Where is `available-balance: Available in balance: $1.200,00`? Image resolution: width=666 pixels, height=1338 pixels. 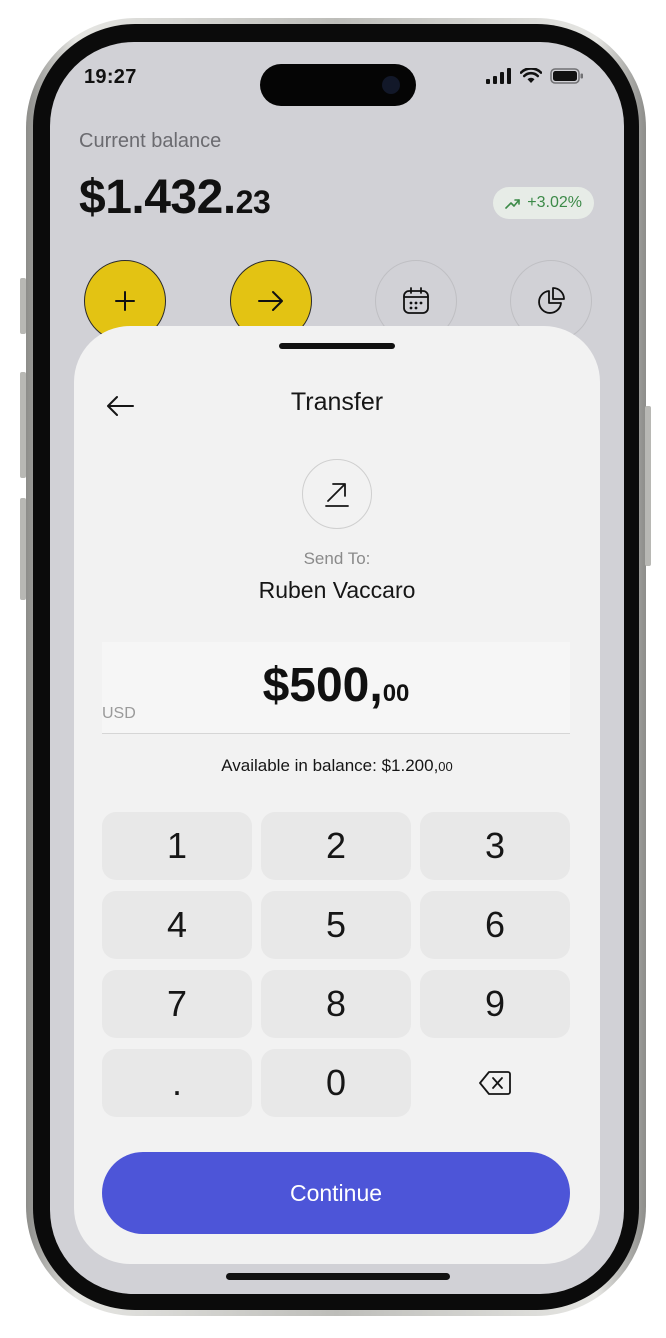 available-balance: Available in balance: $1.200,00 is located at coordinates (337, 766).